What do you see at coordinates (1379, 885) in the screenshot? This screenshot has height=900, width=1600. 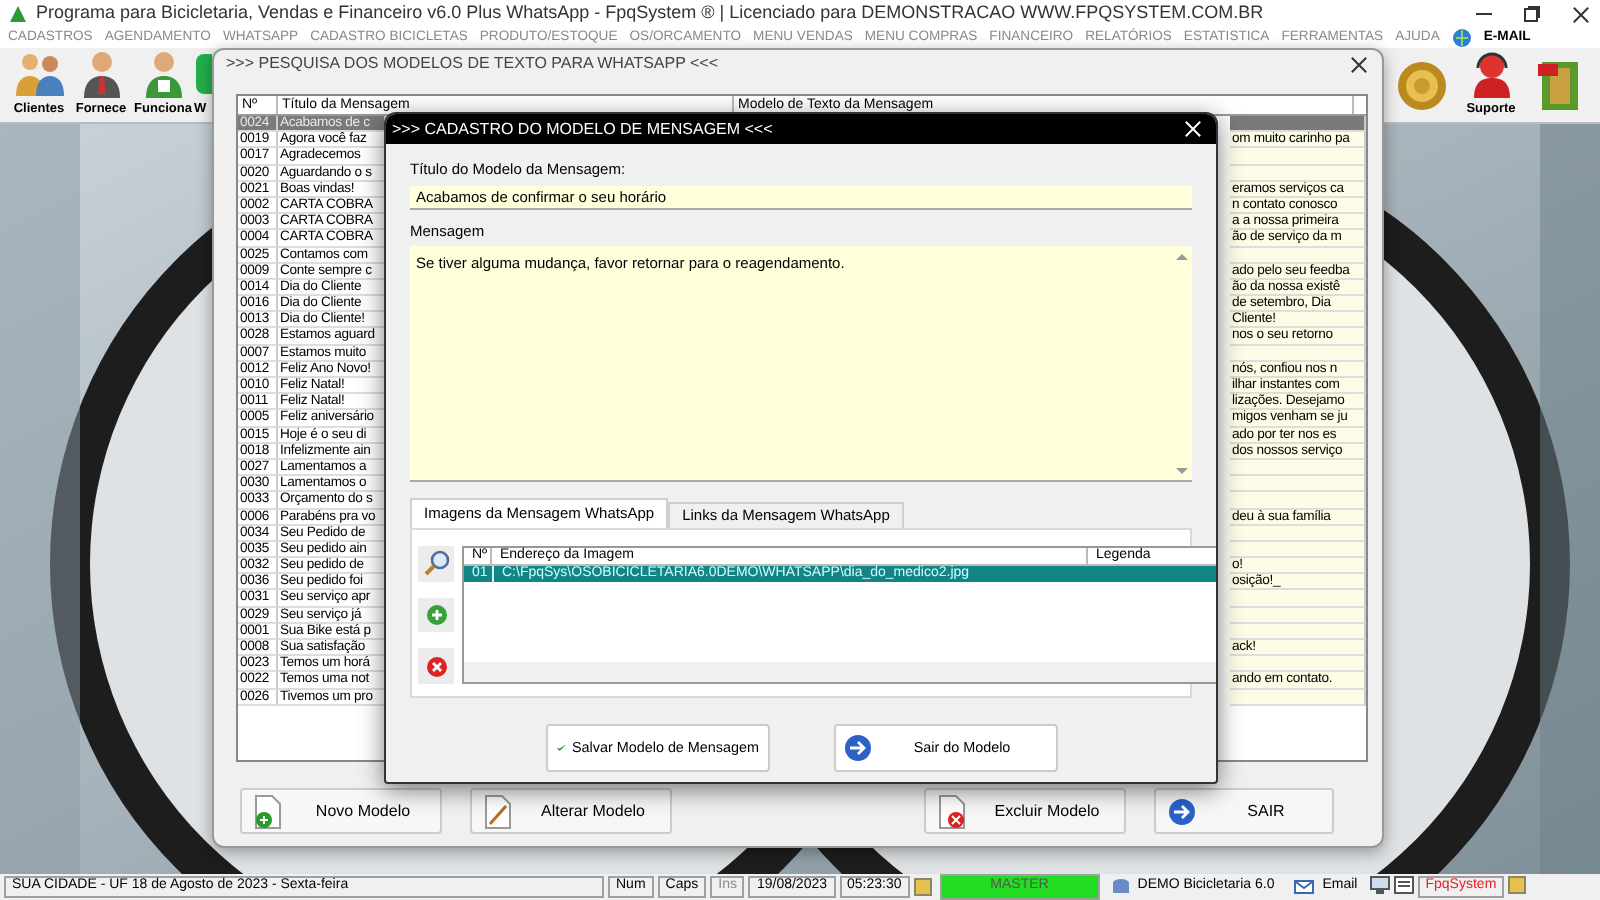 I see `computer-icon` at bounding box center [1379, 885].